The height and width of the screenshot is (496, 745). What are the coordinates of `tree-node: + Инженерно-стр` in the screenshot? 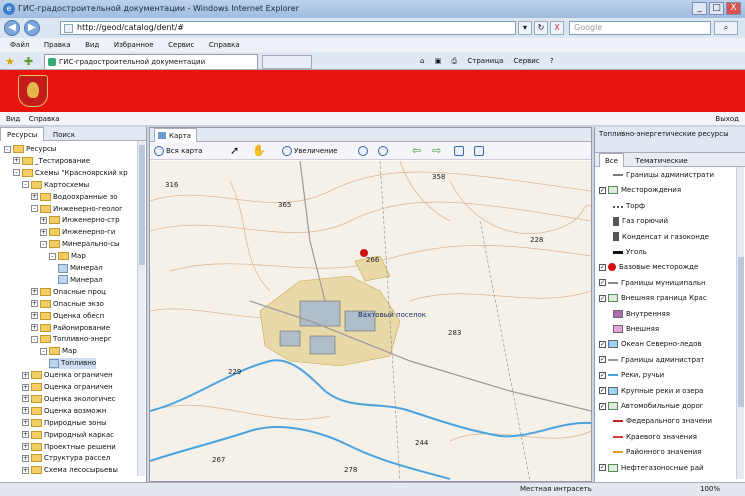 It's located at (80, 220).